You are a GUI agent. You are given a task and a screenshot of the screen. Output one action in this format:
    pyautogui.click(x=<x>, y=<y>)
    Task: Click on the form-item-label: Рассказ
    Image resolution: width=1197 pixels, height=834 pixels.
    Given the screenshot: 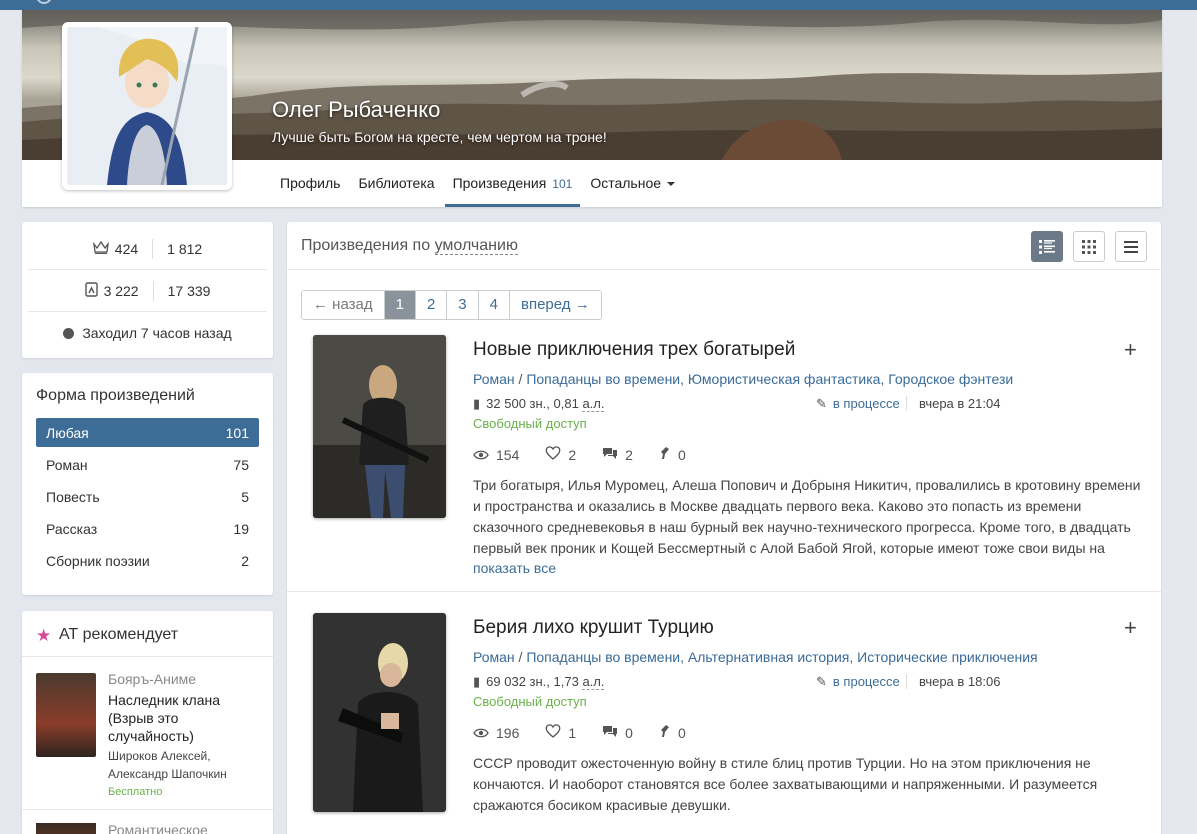 What is the action you would take?
    pyautogui.click(x=72, y=528)
    